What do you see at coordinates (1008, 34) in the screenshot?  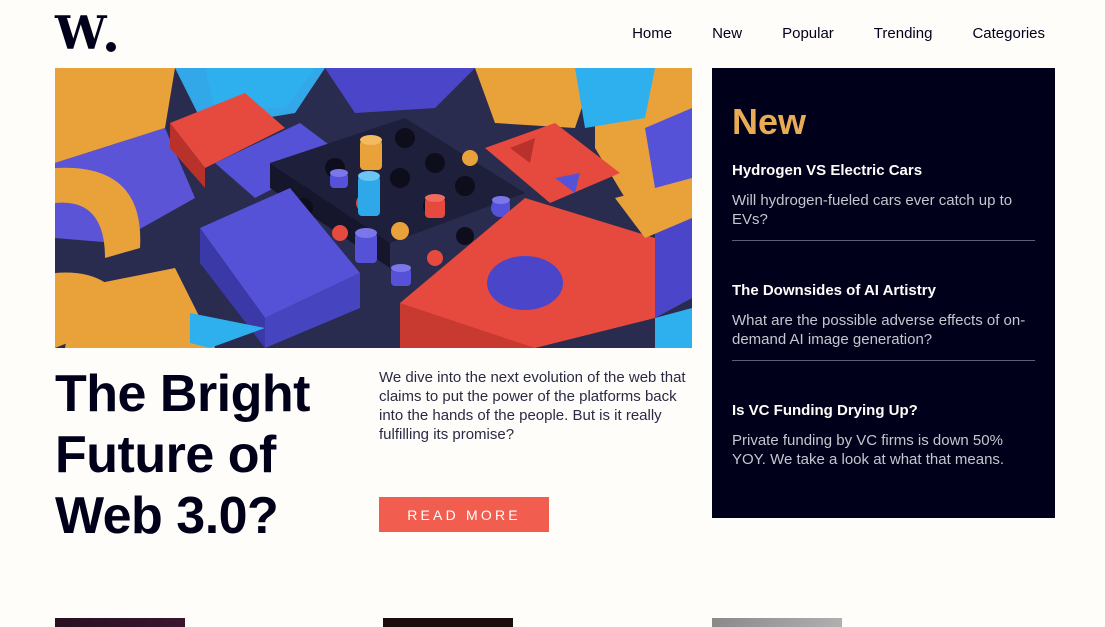 I see `nav-categories: Categories` at bounding box center [1008, 34].